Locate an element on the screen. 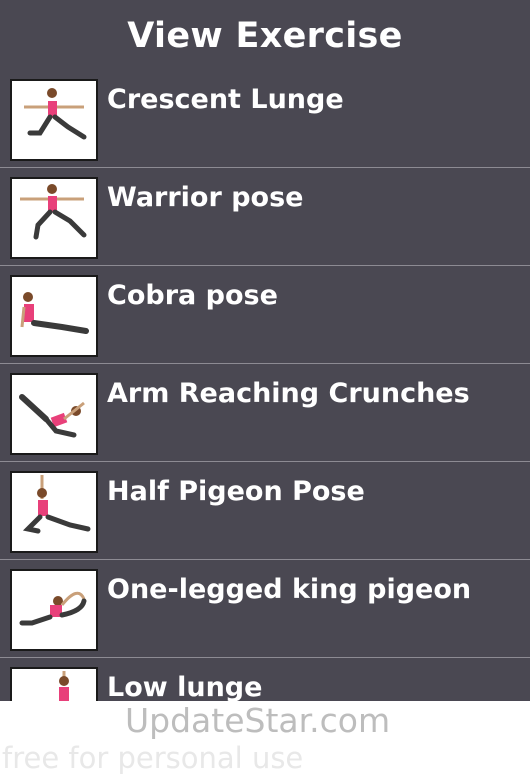 The height and width of the screenshot is (780, 530). one-legged-king-pigeon-icon is located at coordinates (54, 610).